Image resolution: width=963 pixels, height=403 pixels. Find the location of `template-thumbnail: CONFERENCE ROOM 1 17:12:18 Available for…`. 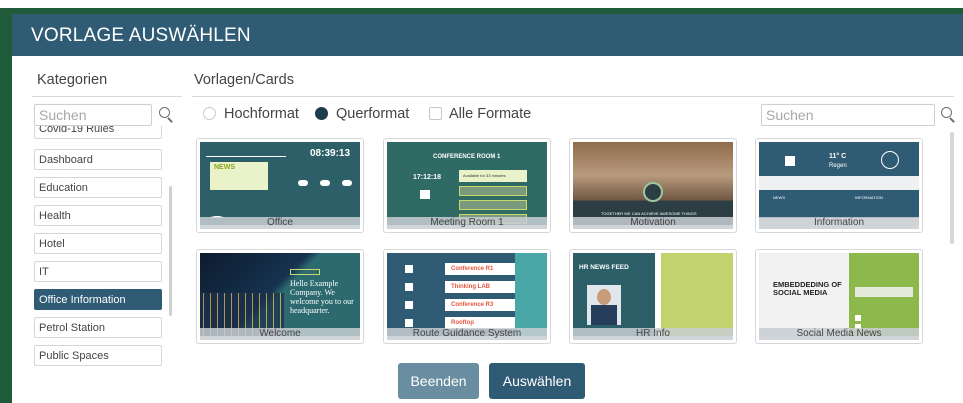

template-thumbnail: CONFERENCE ROOM 1 17:12:18 Available for… is located at coordinates (467, 183).